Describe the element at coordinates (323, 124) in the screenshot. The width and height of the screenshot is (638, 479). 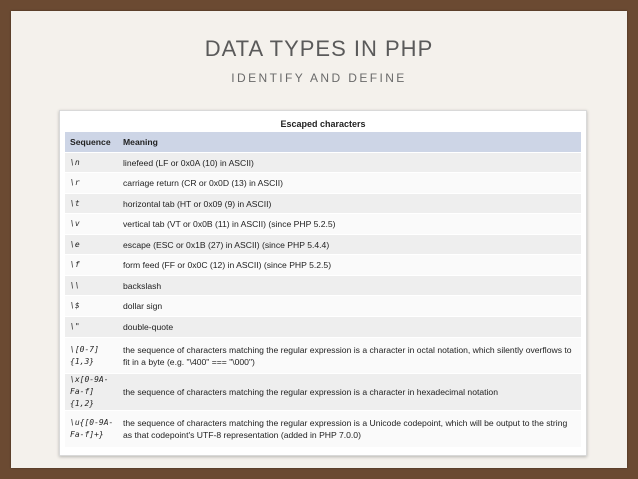
I see `table-caption: Escaped characters` at that location.